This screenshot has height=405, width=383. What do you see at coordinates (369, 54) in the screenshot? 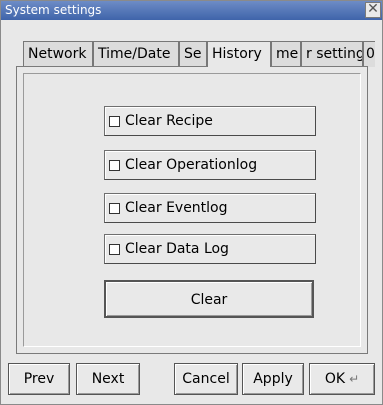
I see `tab-0: 0` at bounding box center [369, 54].